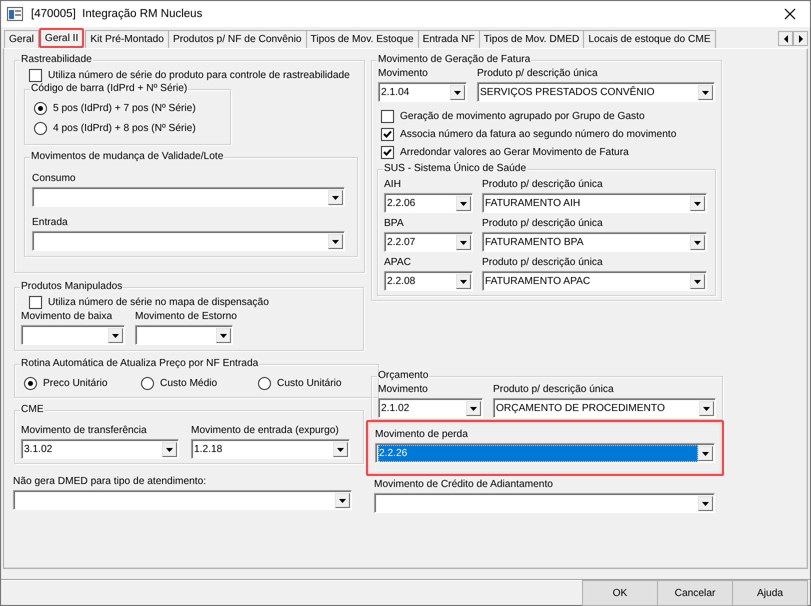 The width and height of the screenshot is (811, 606). Describe the element at coordinates (533, 204) in the screenshot. I see `field-value: FATURAMENTO AIH` at that location.